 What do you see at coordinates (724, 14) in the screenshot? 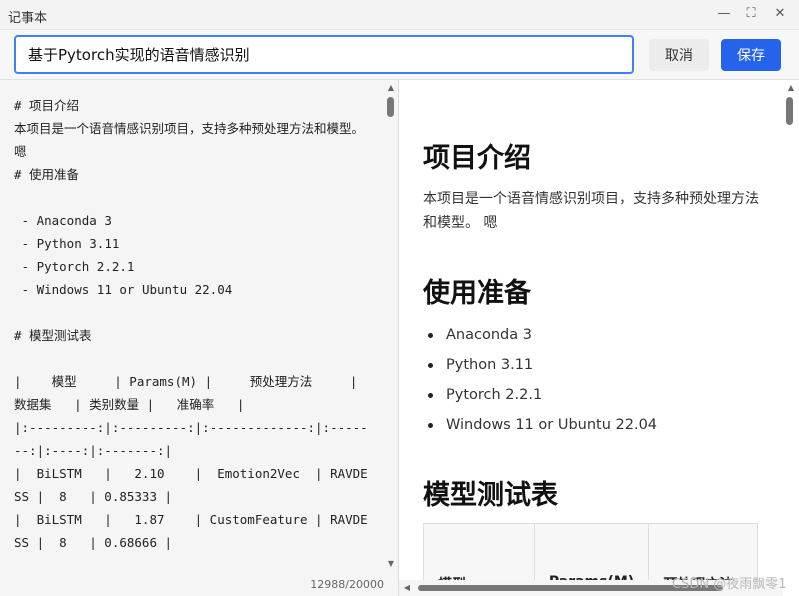
I see `minimize-icon: —` at bounding box center [724, 14].